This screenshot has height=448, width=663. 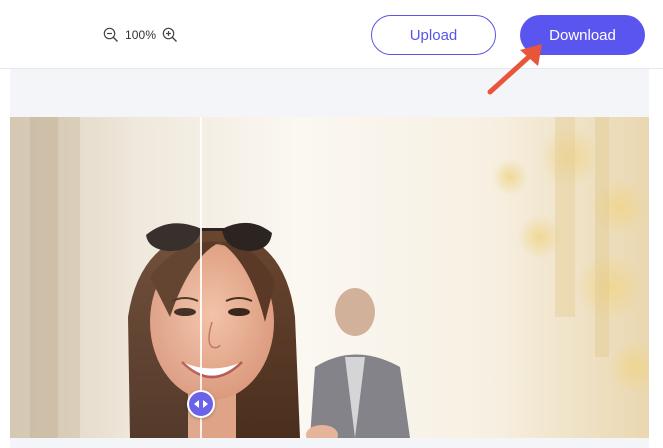 I want to click on zoom-level: 100%, so click(x=141, y=35).